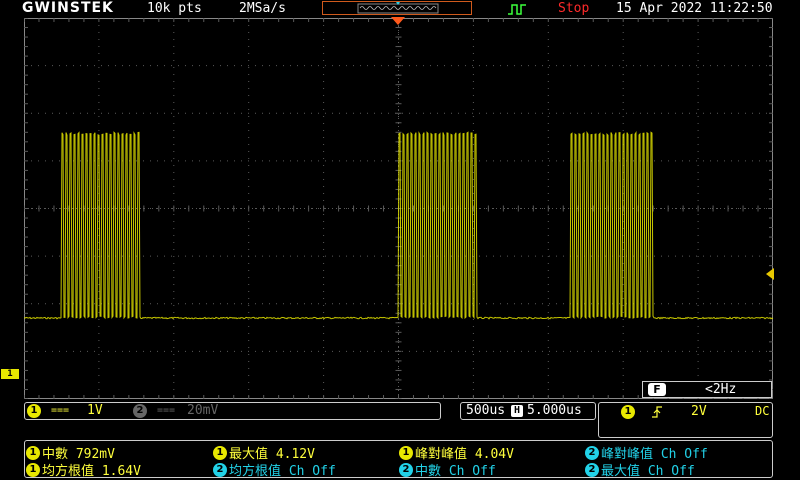 Image resolution: width=800 pixels, height=480 pixels. I want to click on measurement-item: 1 均方根值 1.64V, so click(83, 469).